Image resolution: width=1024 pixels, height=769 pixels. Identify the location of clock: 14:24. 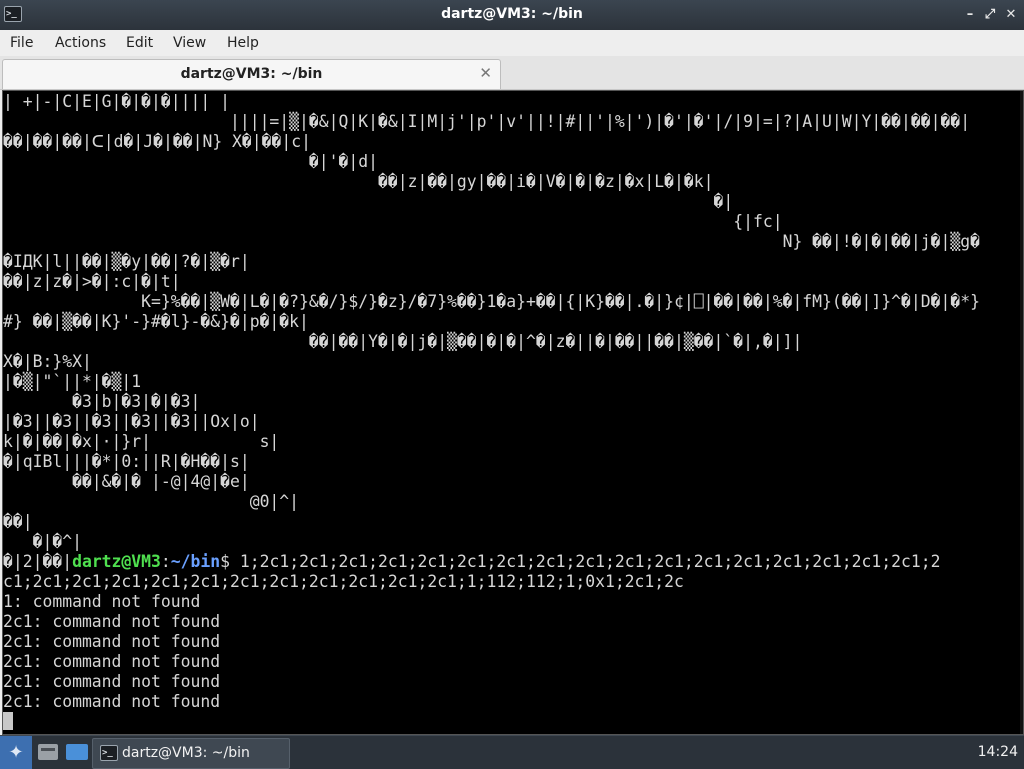
(998, 752).